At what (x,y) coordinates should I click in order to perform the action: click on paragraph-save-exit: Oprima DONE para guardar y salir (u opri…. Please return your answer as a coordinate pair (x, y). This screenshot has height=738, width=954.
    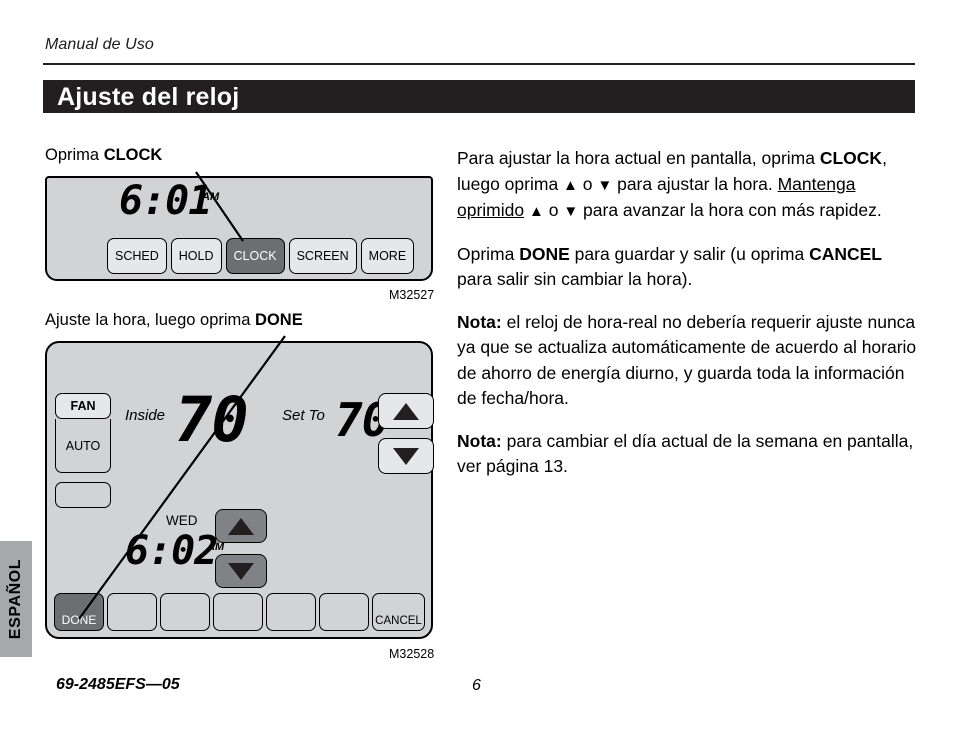
    Looking at the image, I should click on (687, 267).